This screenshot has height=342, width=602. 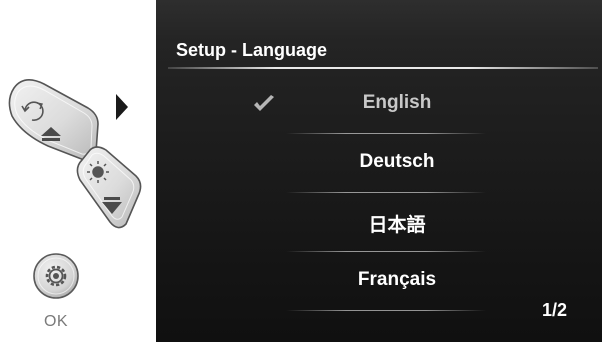 What do you see at coordinates (383, 68) in the screenshot?
I see `title-divider` at bounding box center [383, 68].